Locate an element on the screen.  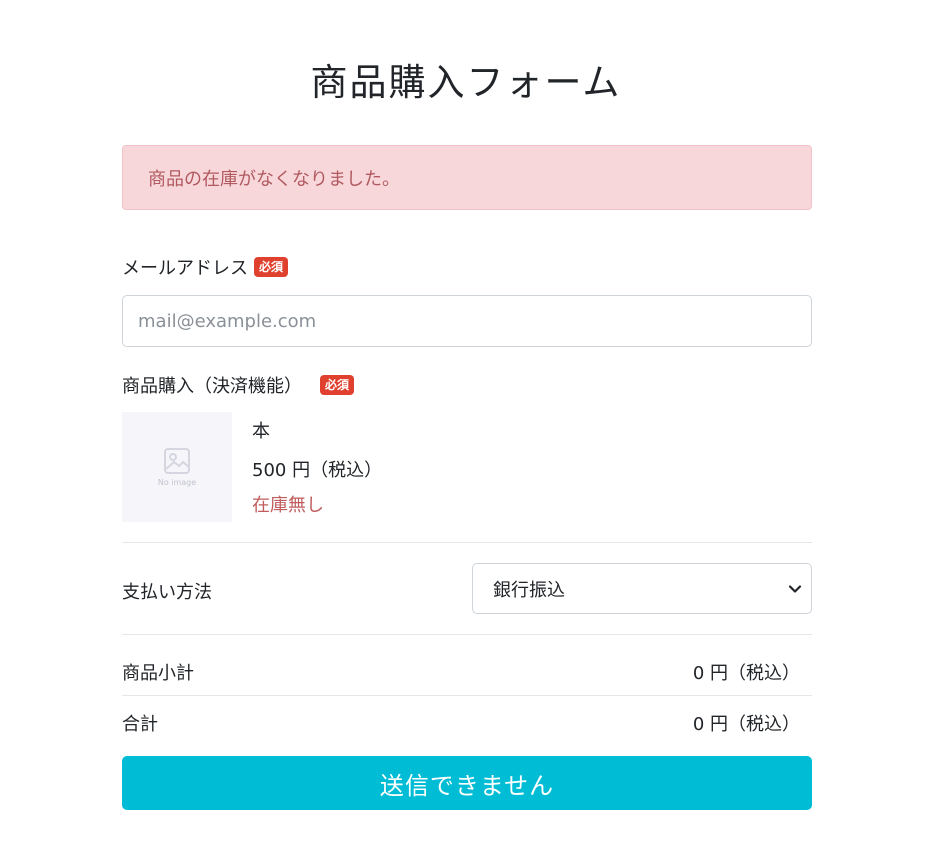
no-image-caption: No image is located at coordinates (177, 482).